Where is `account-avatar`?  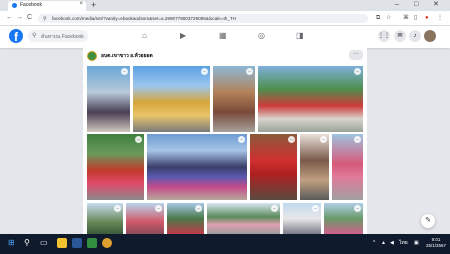 account-avatar is located at coordinates (430, 36).